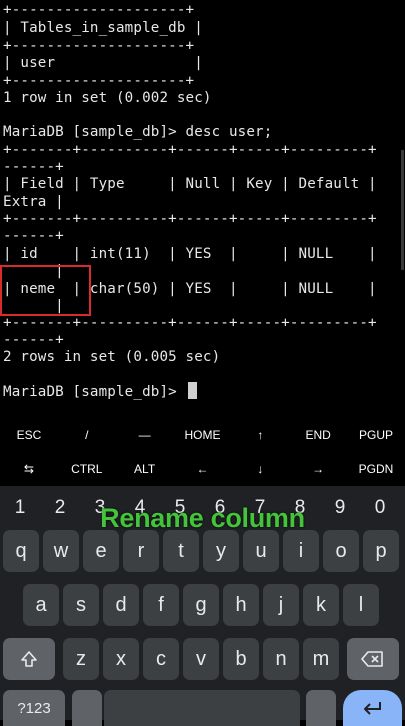  Describe the element at coordinates (112, 357) in the screenshot. I see `terminal-line: 2 rows in set (0.005 sec)` at that location.